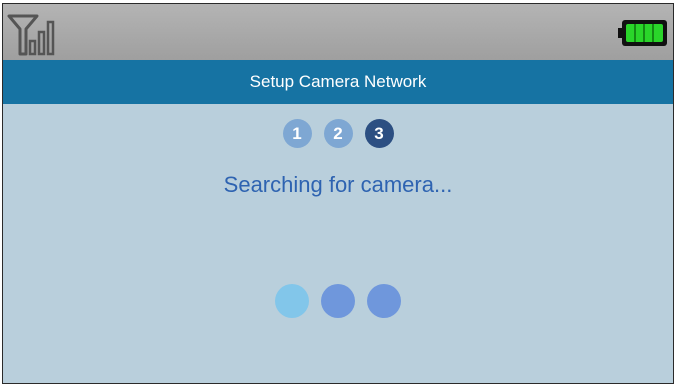 This screenshot has height=385, width=677. I want to click on battery-icon, so click(642, 33).